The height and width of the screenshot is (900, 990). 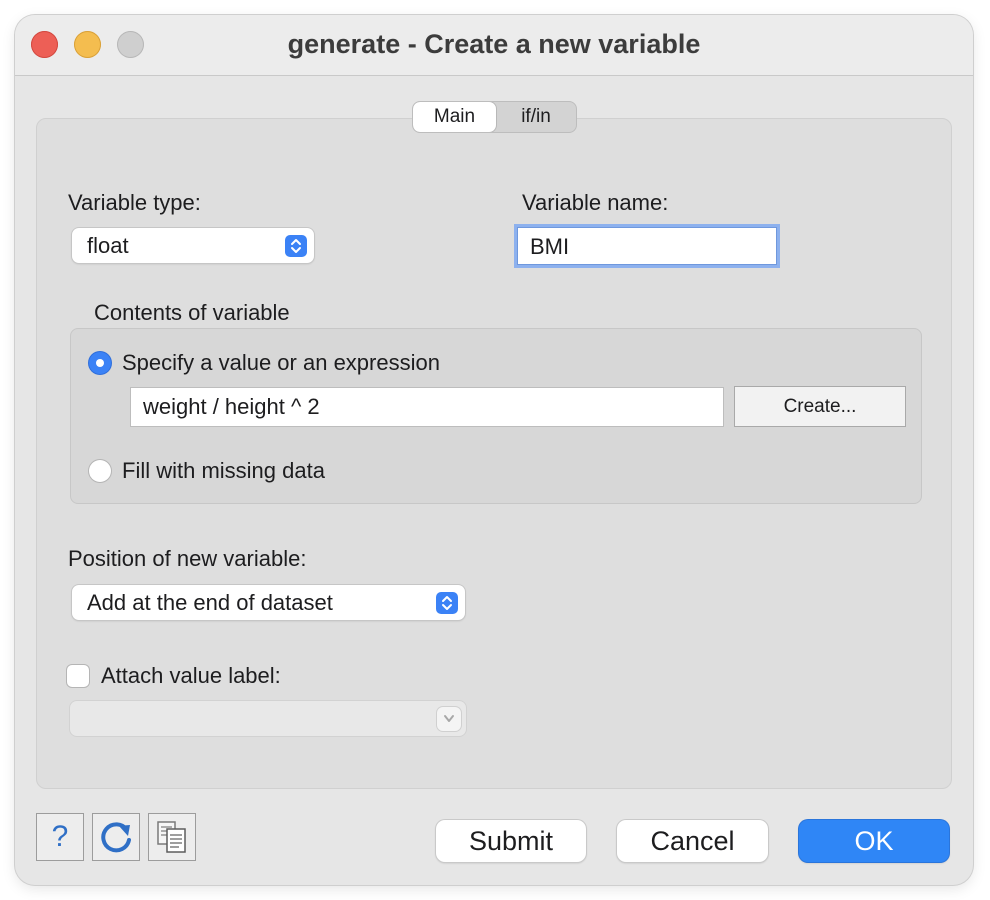 What do you see at coordinates (223, 471) in the screenshot?
I see `missing-data-radio-label: Fill with missing data` at bounding box center [223, 471].